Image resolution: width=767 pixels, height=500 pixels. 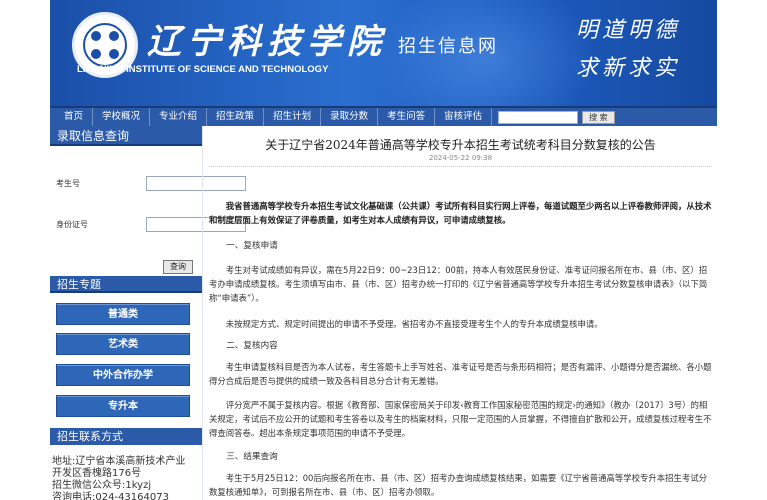 I want to click on portal-title: 招生信息网, so click(x=448, y=46).